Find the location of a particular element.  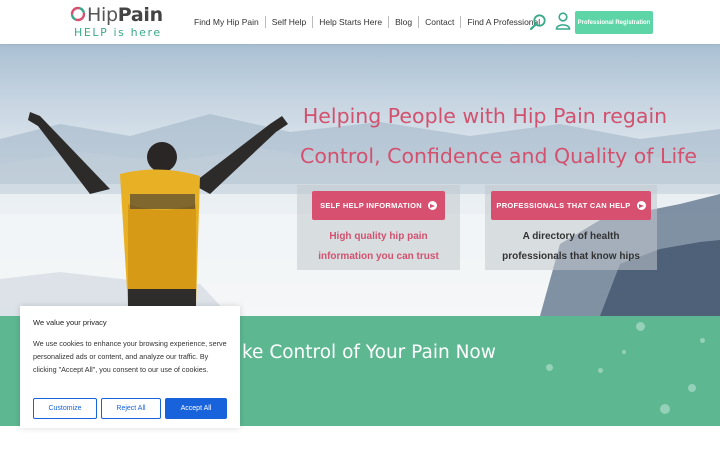

user-icon is located at coordinates (563, 21).